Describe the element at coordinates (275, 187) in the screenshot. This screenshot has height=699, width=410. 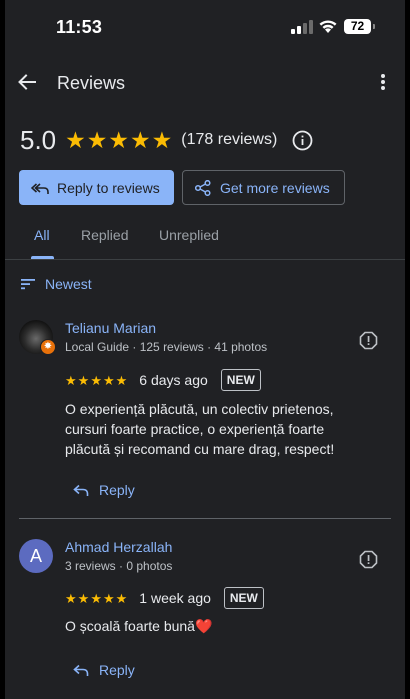
I see `get-more-reviews-label: Get more reviews` at that location.